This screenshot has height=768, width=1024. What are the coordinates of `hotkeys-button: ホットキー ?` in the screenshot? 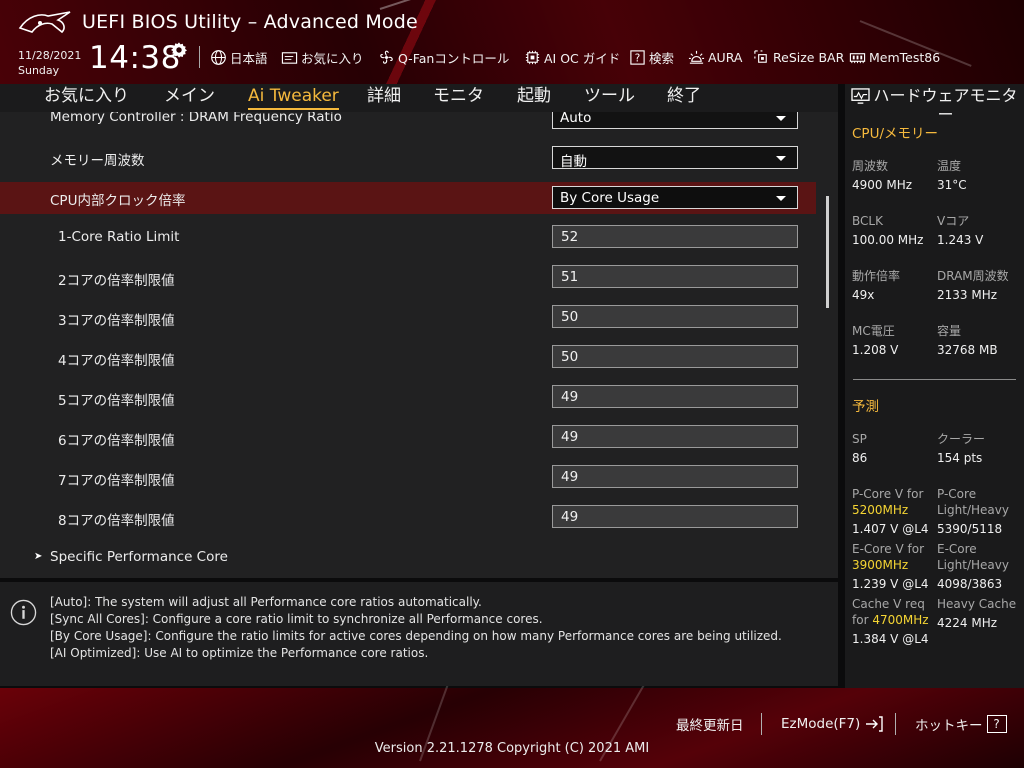 It's located at (961, 724).